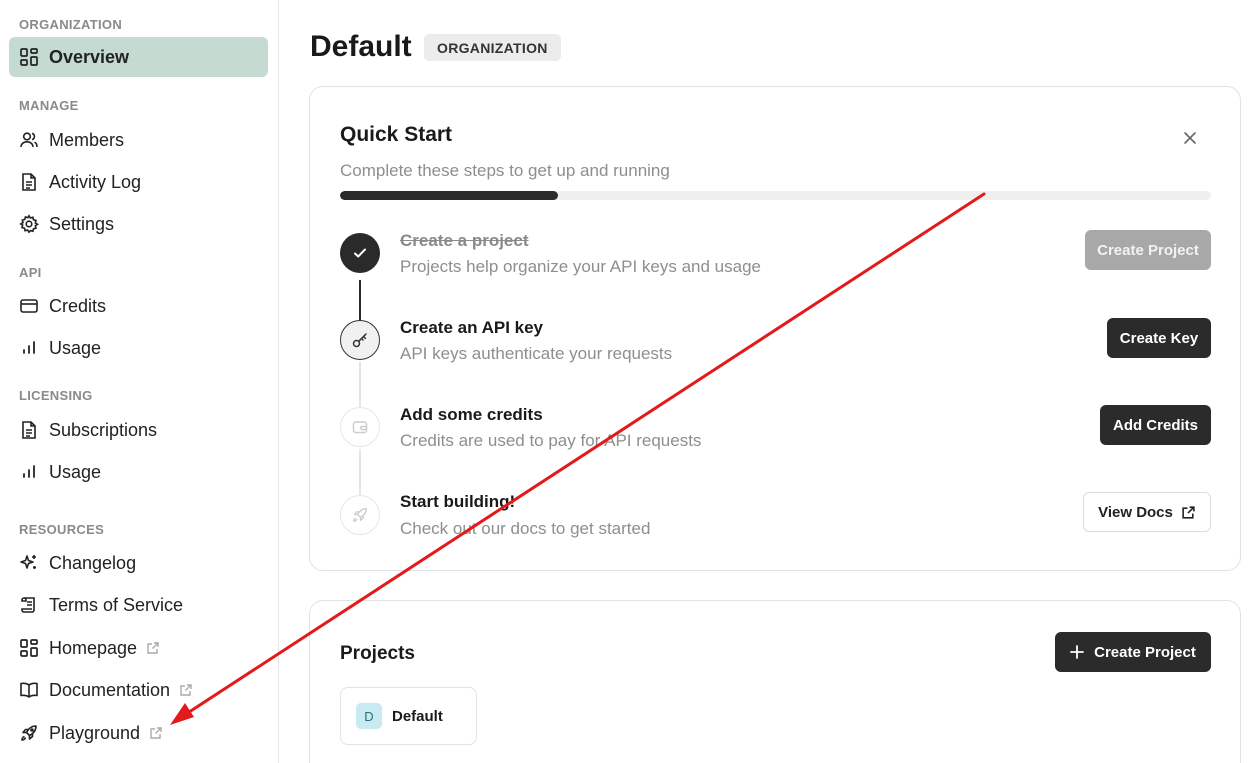  I want to click on project-tile: D Default, so click(408, 716).